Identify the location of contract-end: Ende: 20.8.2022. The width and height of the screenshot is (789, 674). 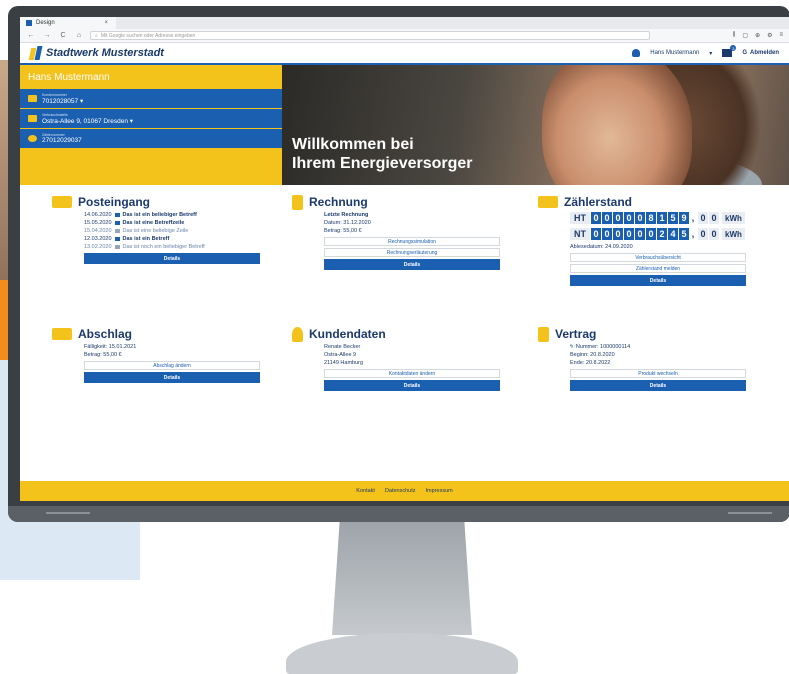
(590, 363).